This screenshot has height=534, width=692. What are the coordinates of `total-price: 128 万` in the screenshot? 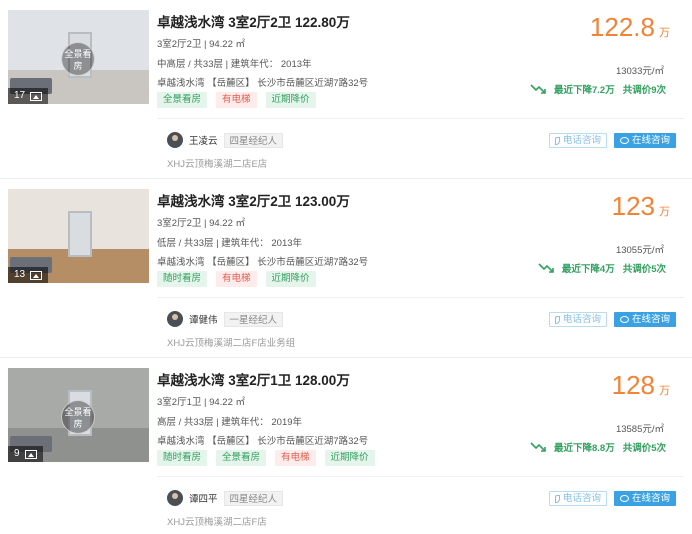 It's located at (641, 385).